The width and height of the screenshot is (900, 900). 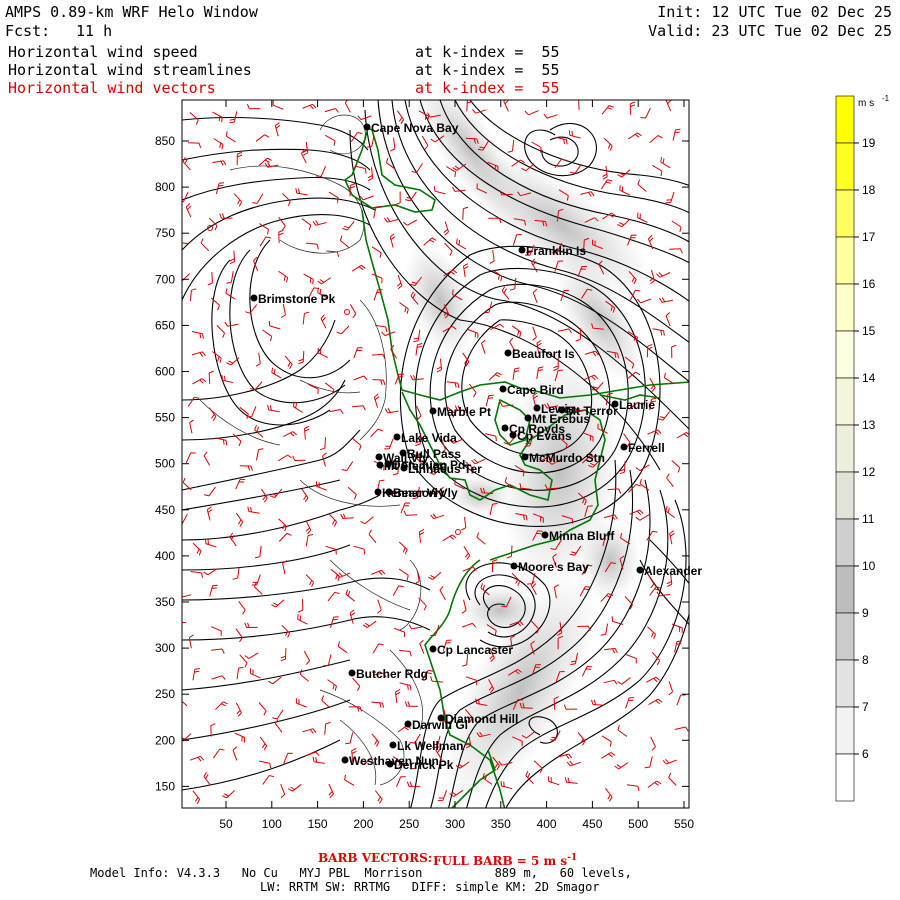 I want to click on place-label: Marble Pt, so click(x=464, y=412).